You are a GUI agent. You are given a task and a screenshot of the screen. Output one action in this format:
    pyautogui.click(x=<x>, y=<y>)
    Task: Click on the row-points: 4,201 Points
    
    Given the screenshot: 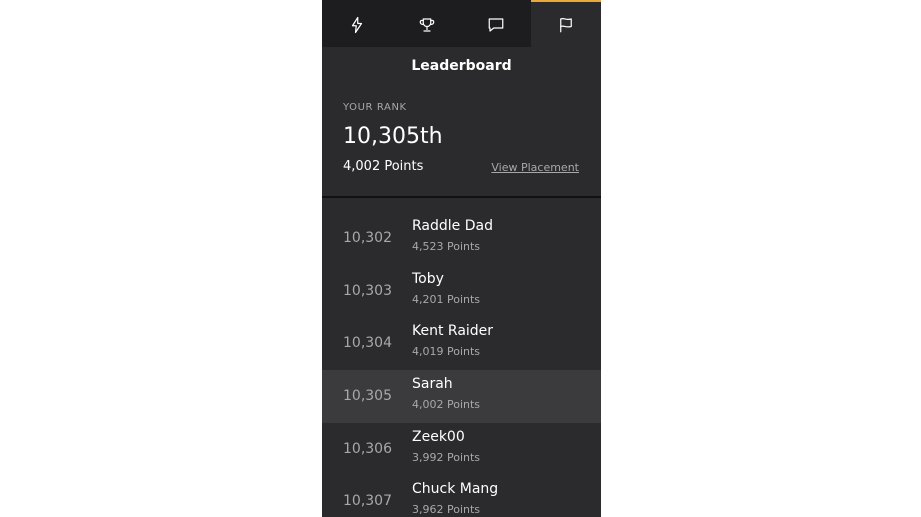 What is the action you would take?
    pyautogui.click(x=446, y=299)
    